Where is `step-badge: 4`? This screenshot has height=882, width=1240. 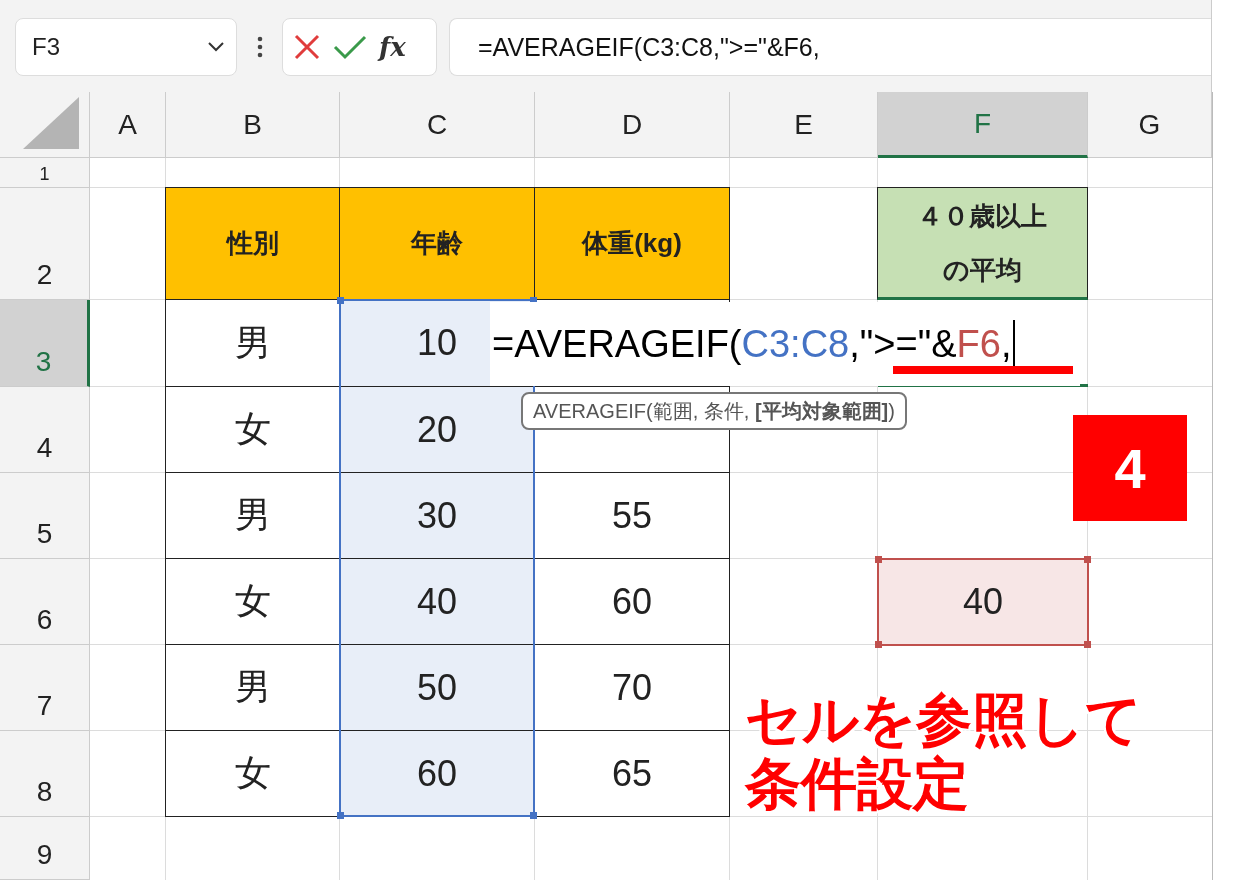 step-badge: 4 is located at coordinates (1130, 468).